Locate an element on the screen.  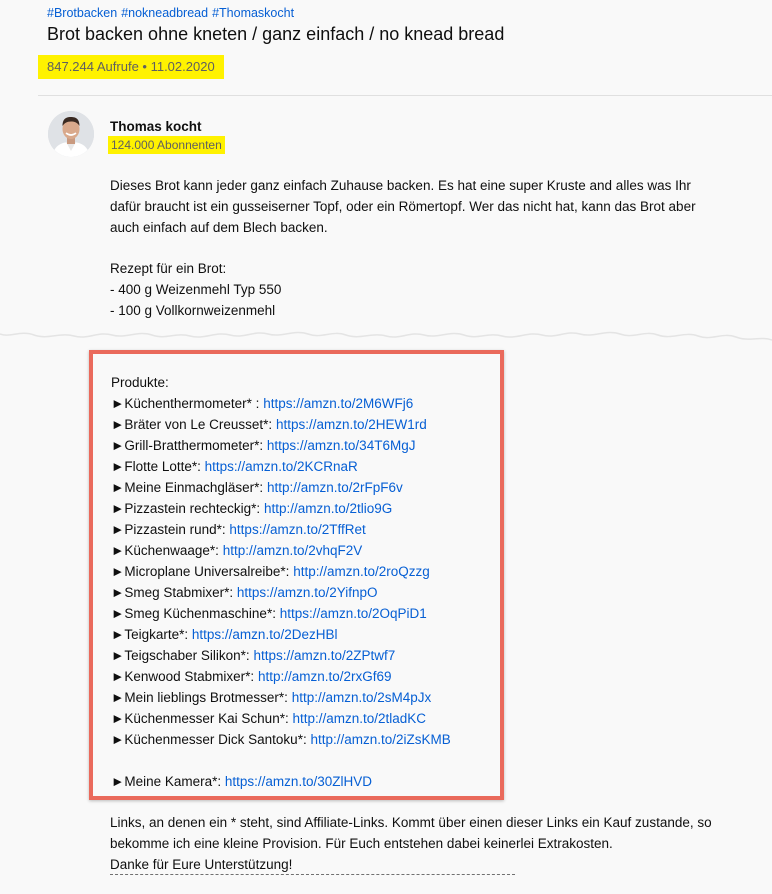
product-item: ►Küchenwaage*: http://amzn.to/2vhqF2V is located at coordinates (281, 550).